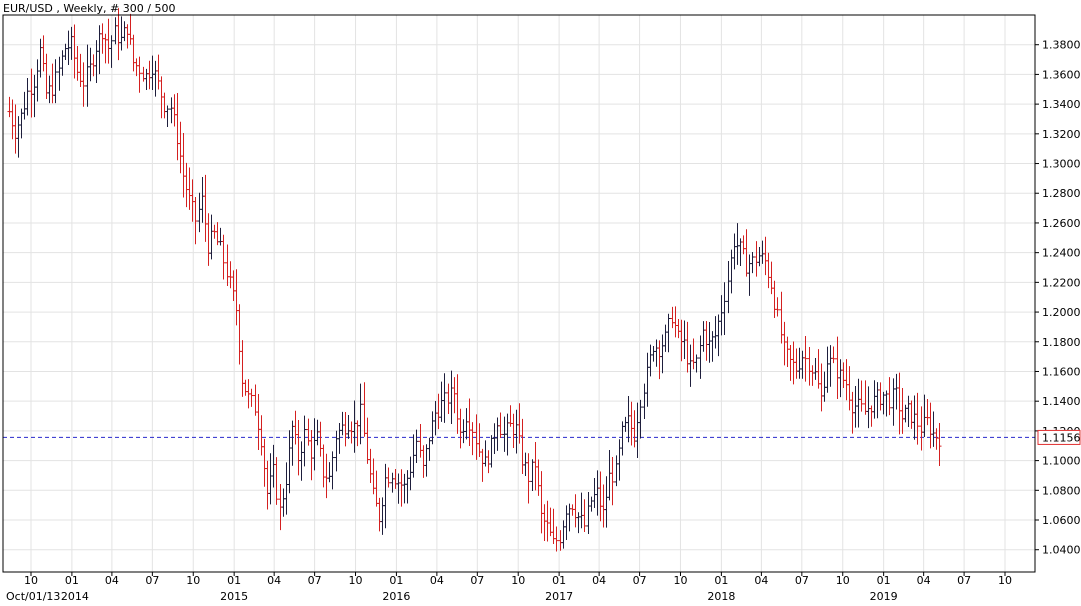  What do you see at coordinates (396, 596) in the screenshot?
I see `x-sublabel: 2016` at bounding box center [396, 596].